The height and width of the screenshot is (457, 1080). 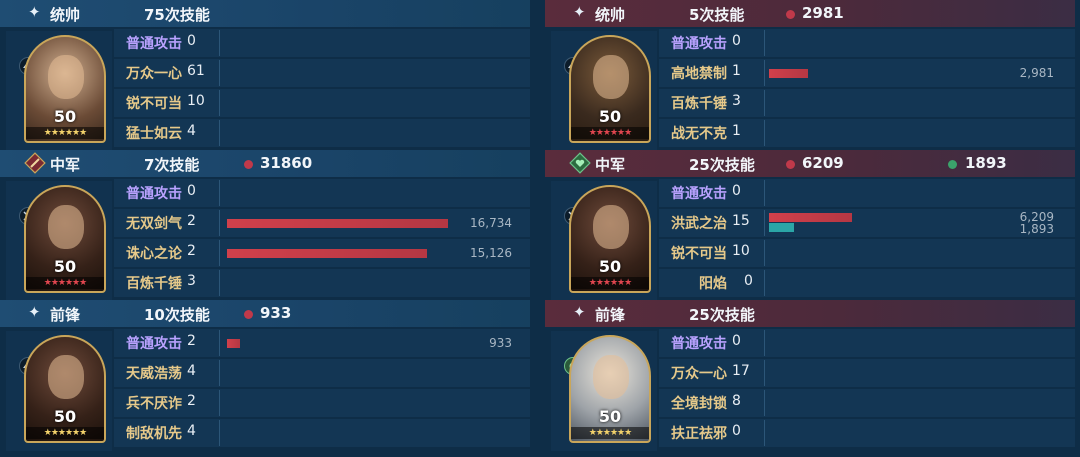 I want to click on heal-dot, so click(x=952, y=164).